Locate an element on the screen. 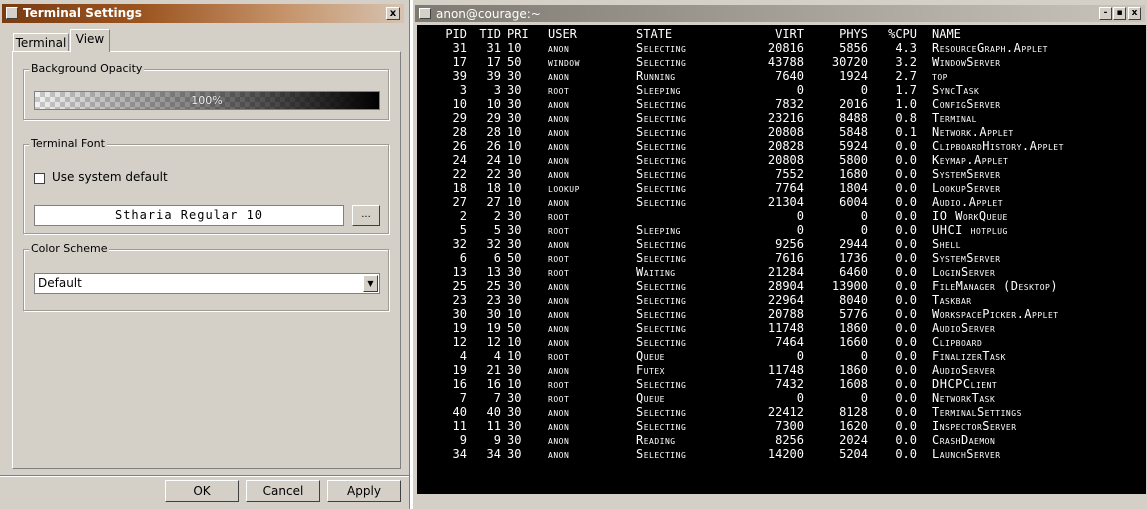 Image resolution: width=1147 pixels, height=509 pixels. cell-virt: 7832 is located at coordinates (789, 104).